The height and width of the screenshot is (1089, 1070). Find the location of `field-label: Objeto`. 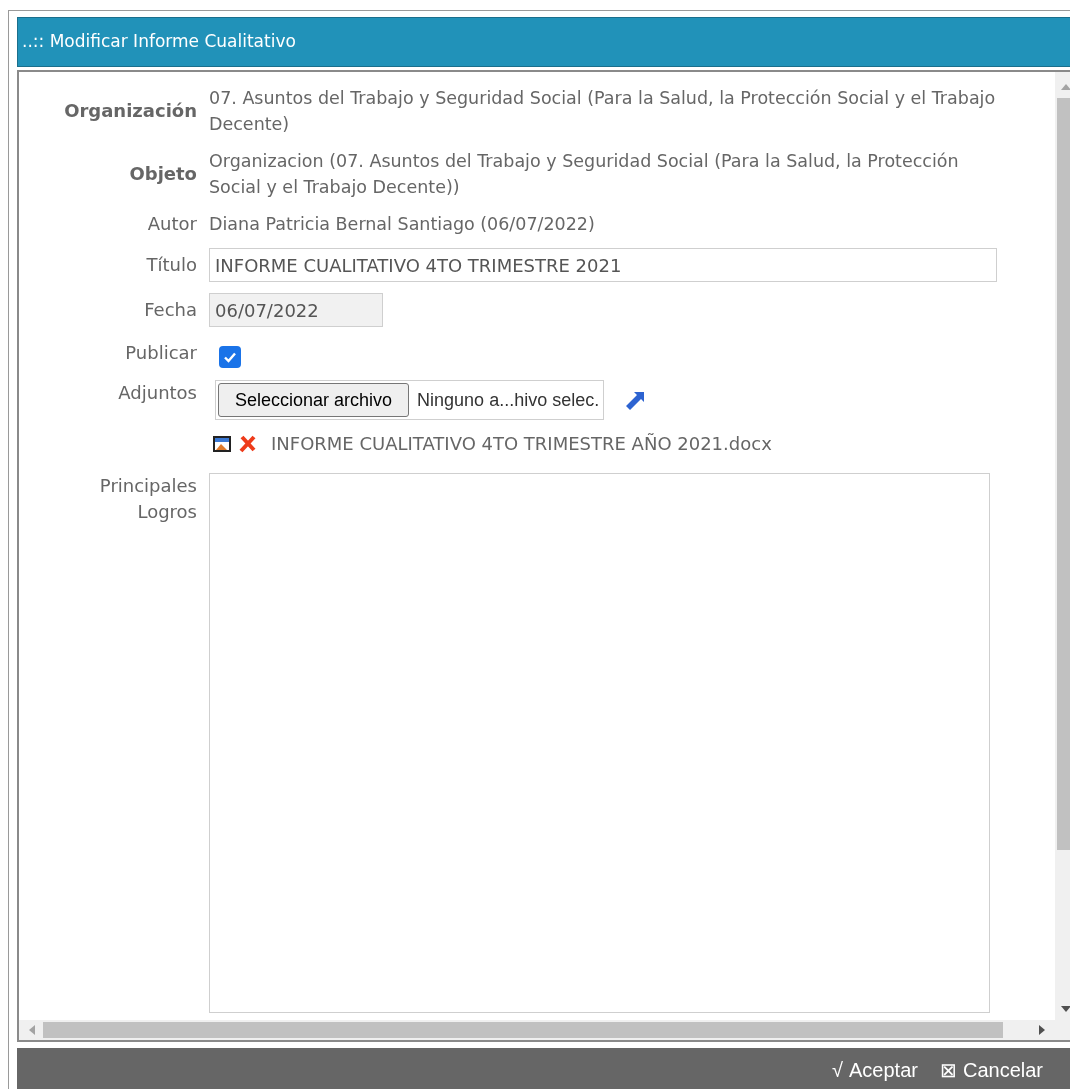

field-label: Objeto is located at coordinates (163, 174).